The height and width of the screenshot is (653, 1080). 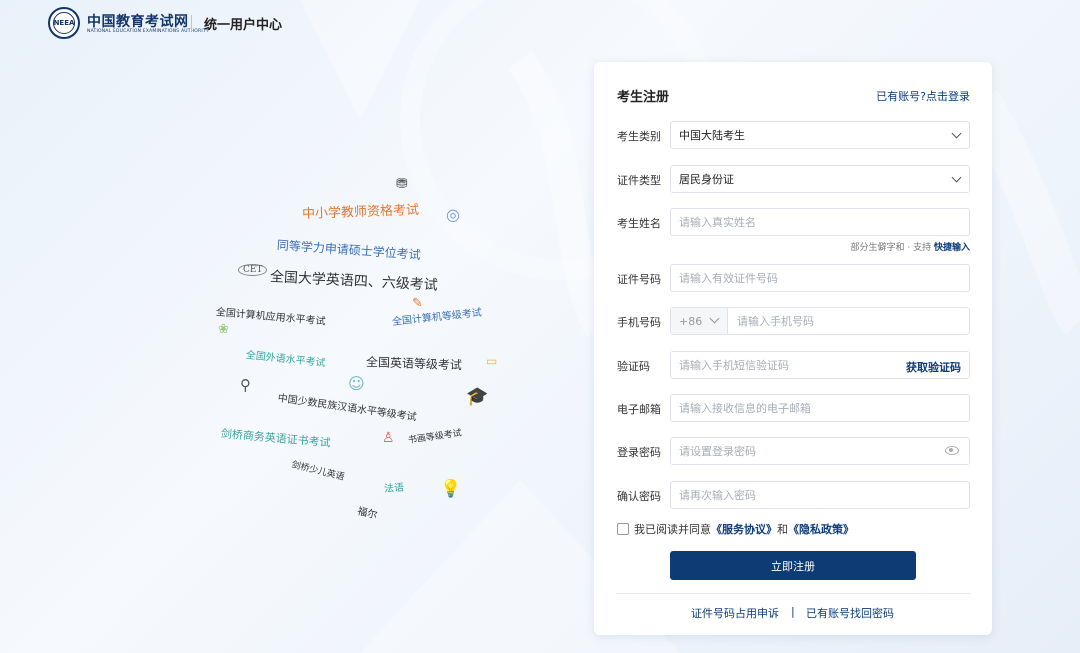 What do you see at coordinates (820, 321) in the screenshot?
I see `phone-field-wrap: +86` at bounding box center [820, 321].